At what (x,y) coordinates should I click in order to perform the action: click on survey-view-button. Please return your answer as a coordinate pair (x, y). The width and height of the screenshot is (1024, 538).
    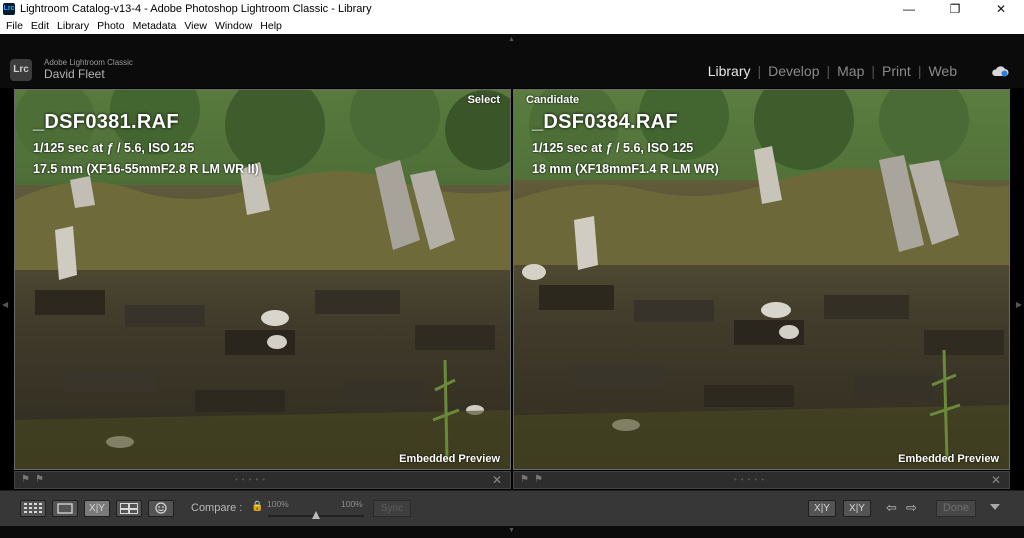
    Looking at the image, I should click on (129, 508).